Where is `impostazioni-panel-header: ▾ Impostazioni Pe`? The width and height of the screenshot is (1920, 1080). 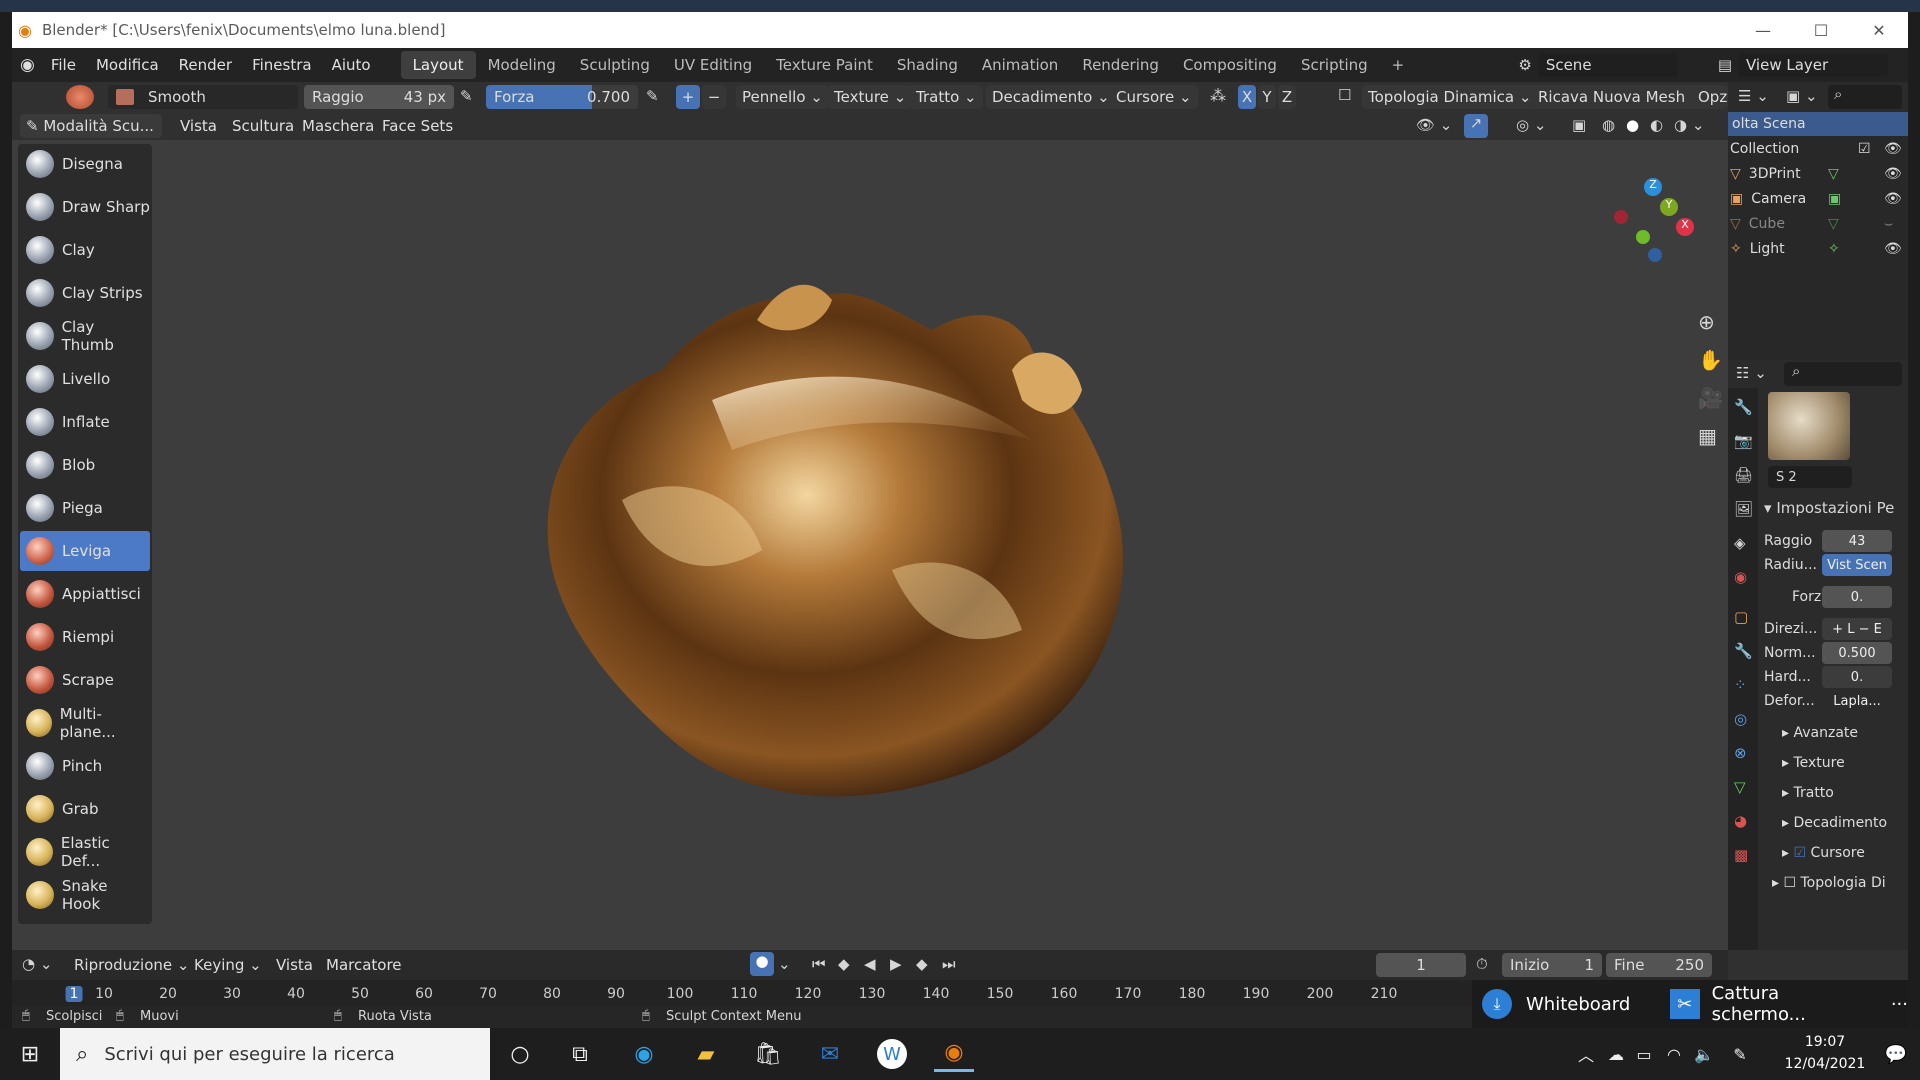 impostazioni-panel-header: ▾ Impostazioni Pe is located at coordinates (1836, 508).